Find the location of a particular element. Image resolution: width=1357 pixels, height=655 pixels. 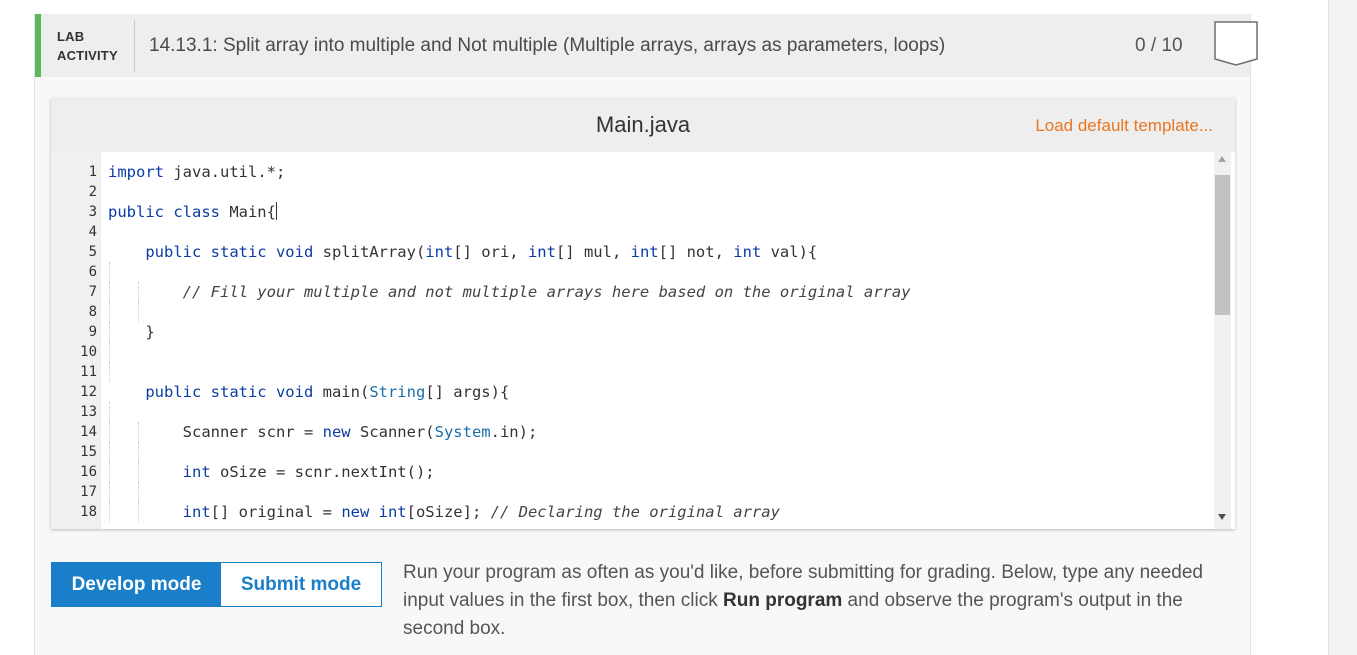

line-number: 10 is located at coordinates (88, 352).